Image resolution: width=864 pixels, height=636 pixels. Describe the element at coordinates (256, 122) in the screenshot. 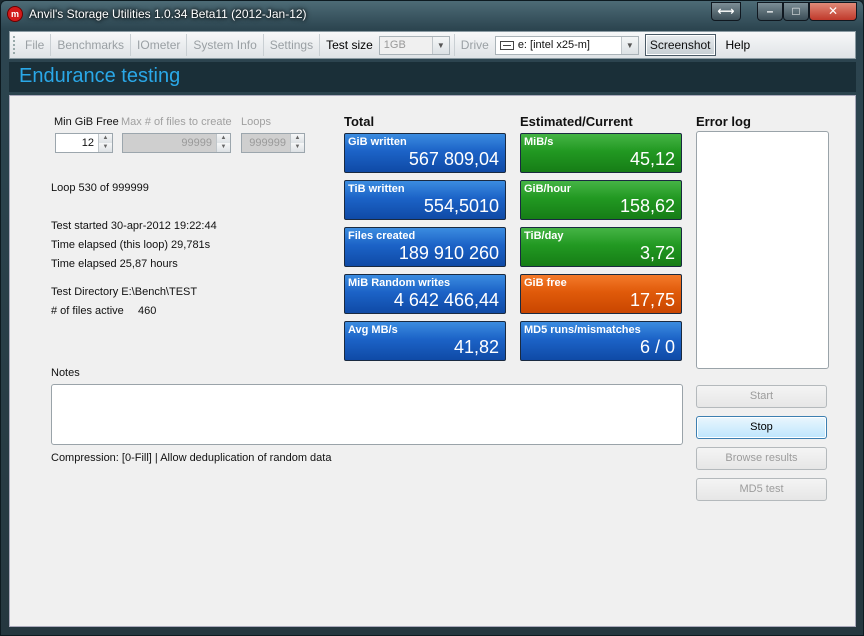

I see `loops-label: Loops` at that location.